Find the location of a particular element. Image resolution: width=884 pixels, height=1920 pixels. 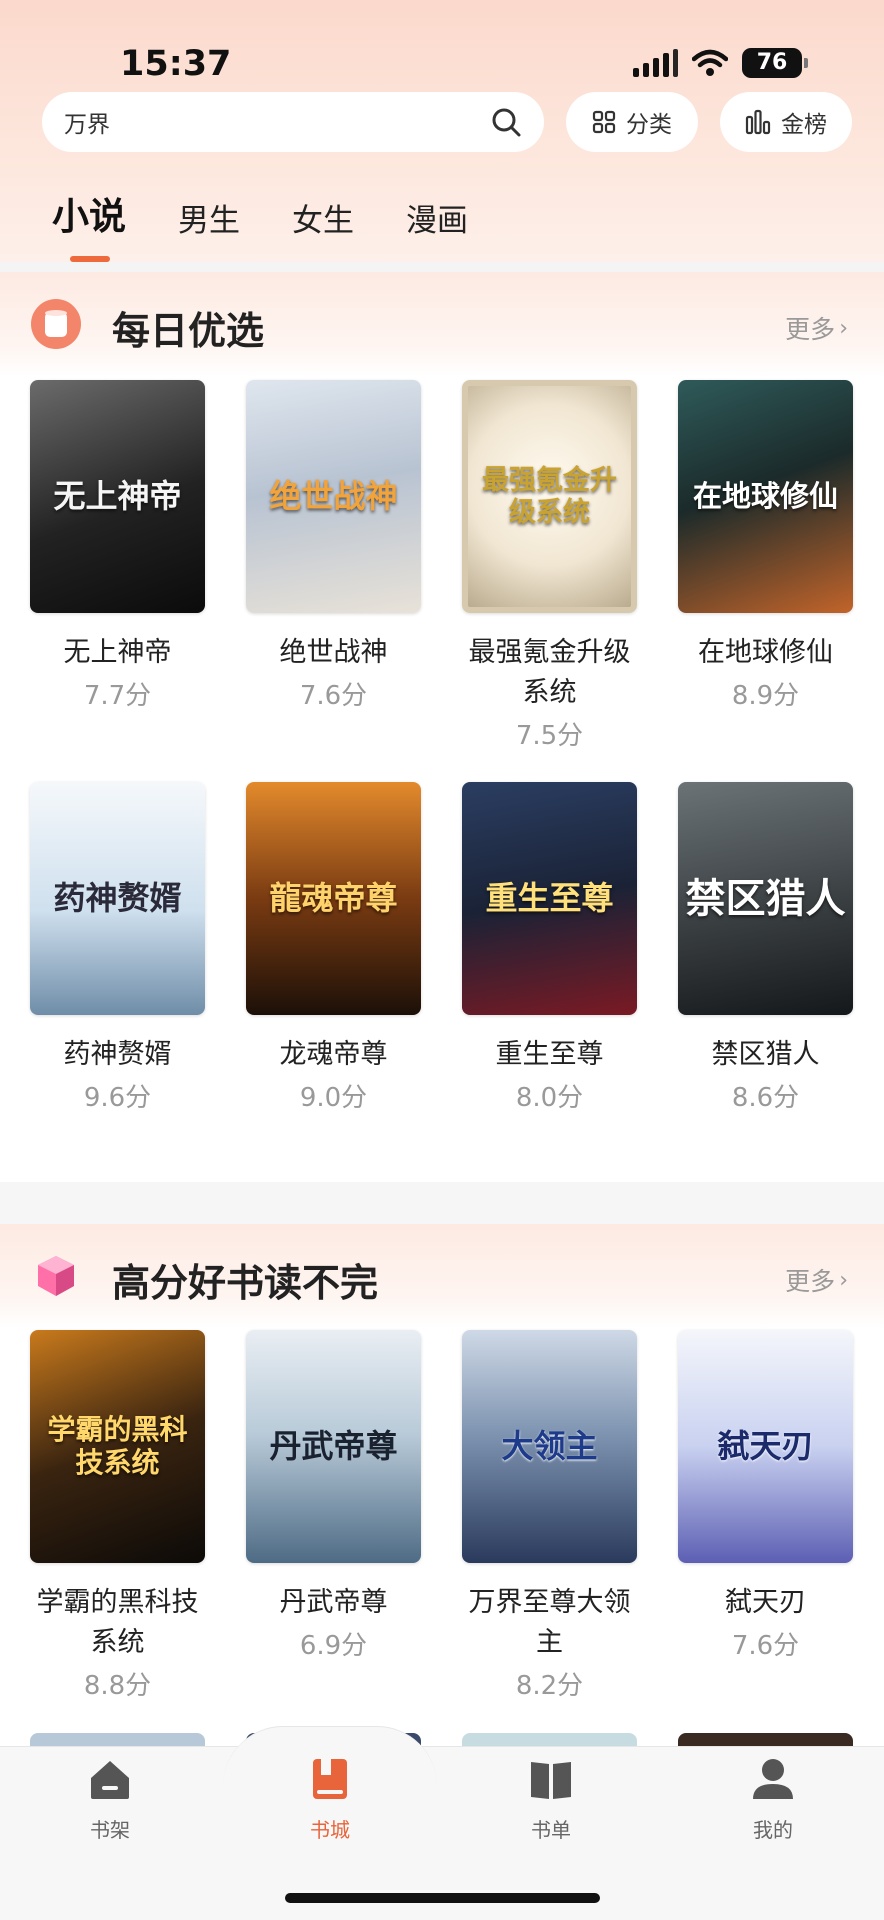

book-score: 8.6分 is located at coordinates (765, 1098).